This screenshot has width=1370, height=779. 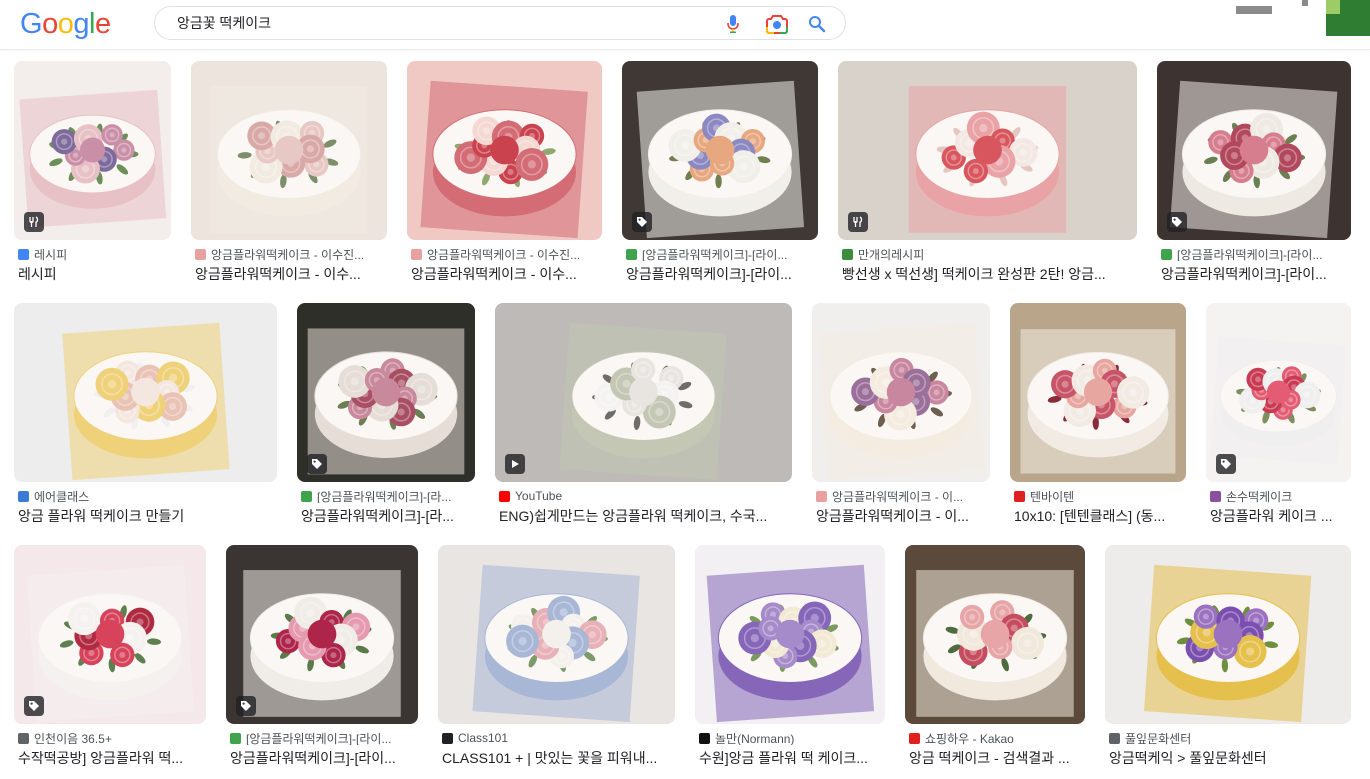 I want to click on result-source: YouTube, so click(x=644, y=496).